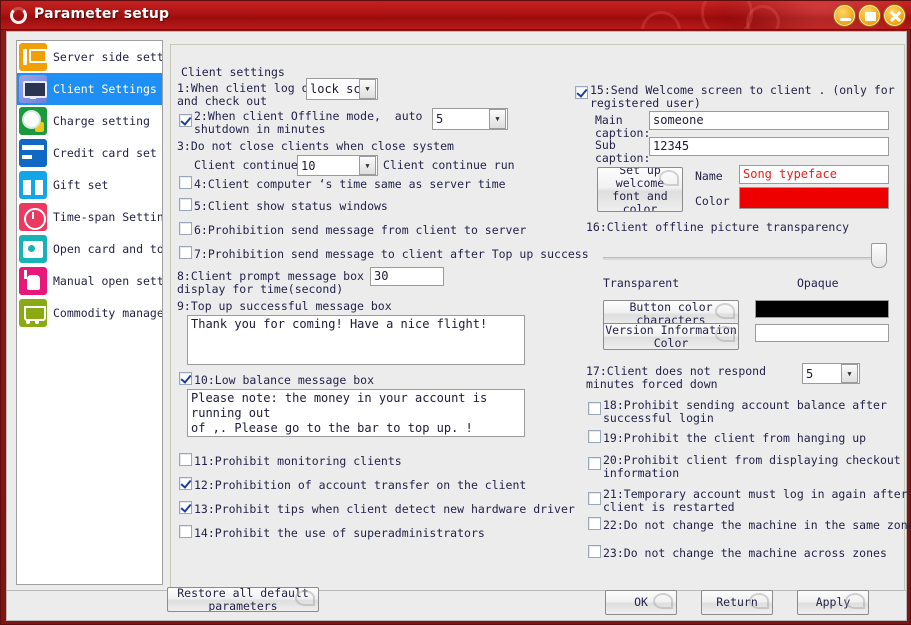  I want to click on item12-checkbox, so click(185, 483).